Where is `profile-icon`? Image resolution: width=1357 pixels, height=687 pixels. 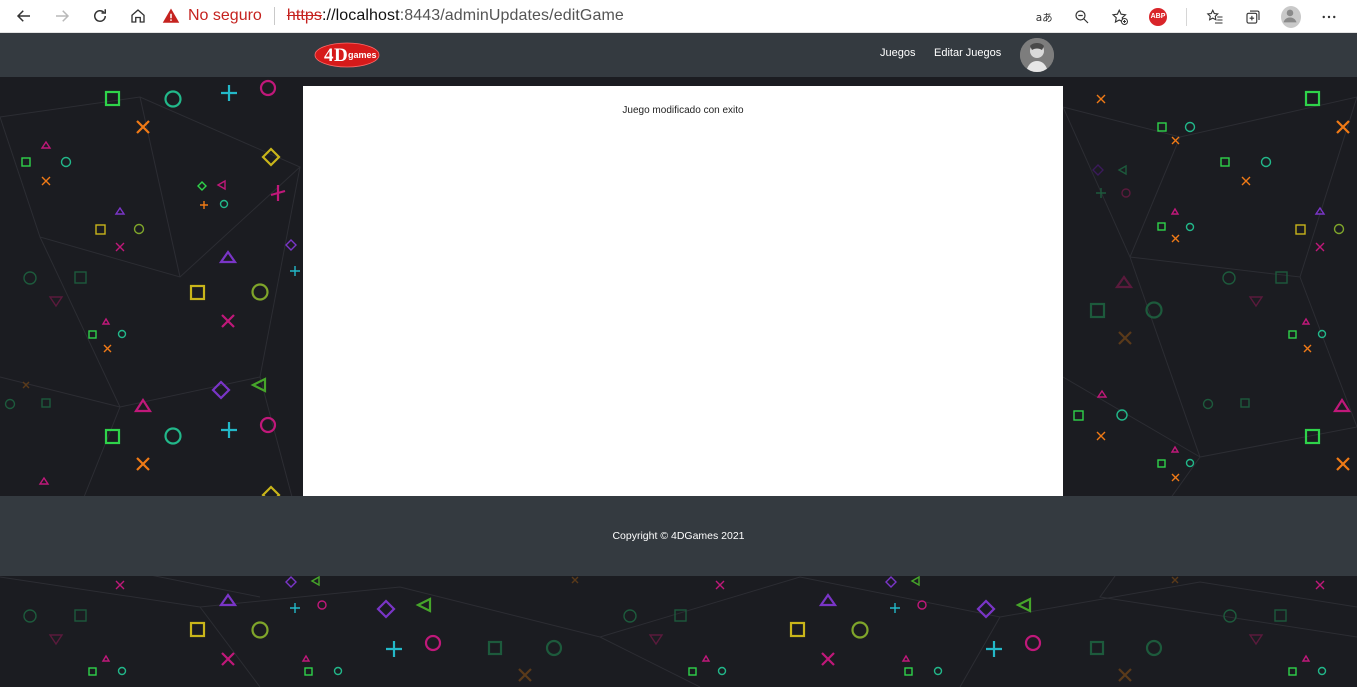 profile-icon is located at coordinates (1291, 16).